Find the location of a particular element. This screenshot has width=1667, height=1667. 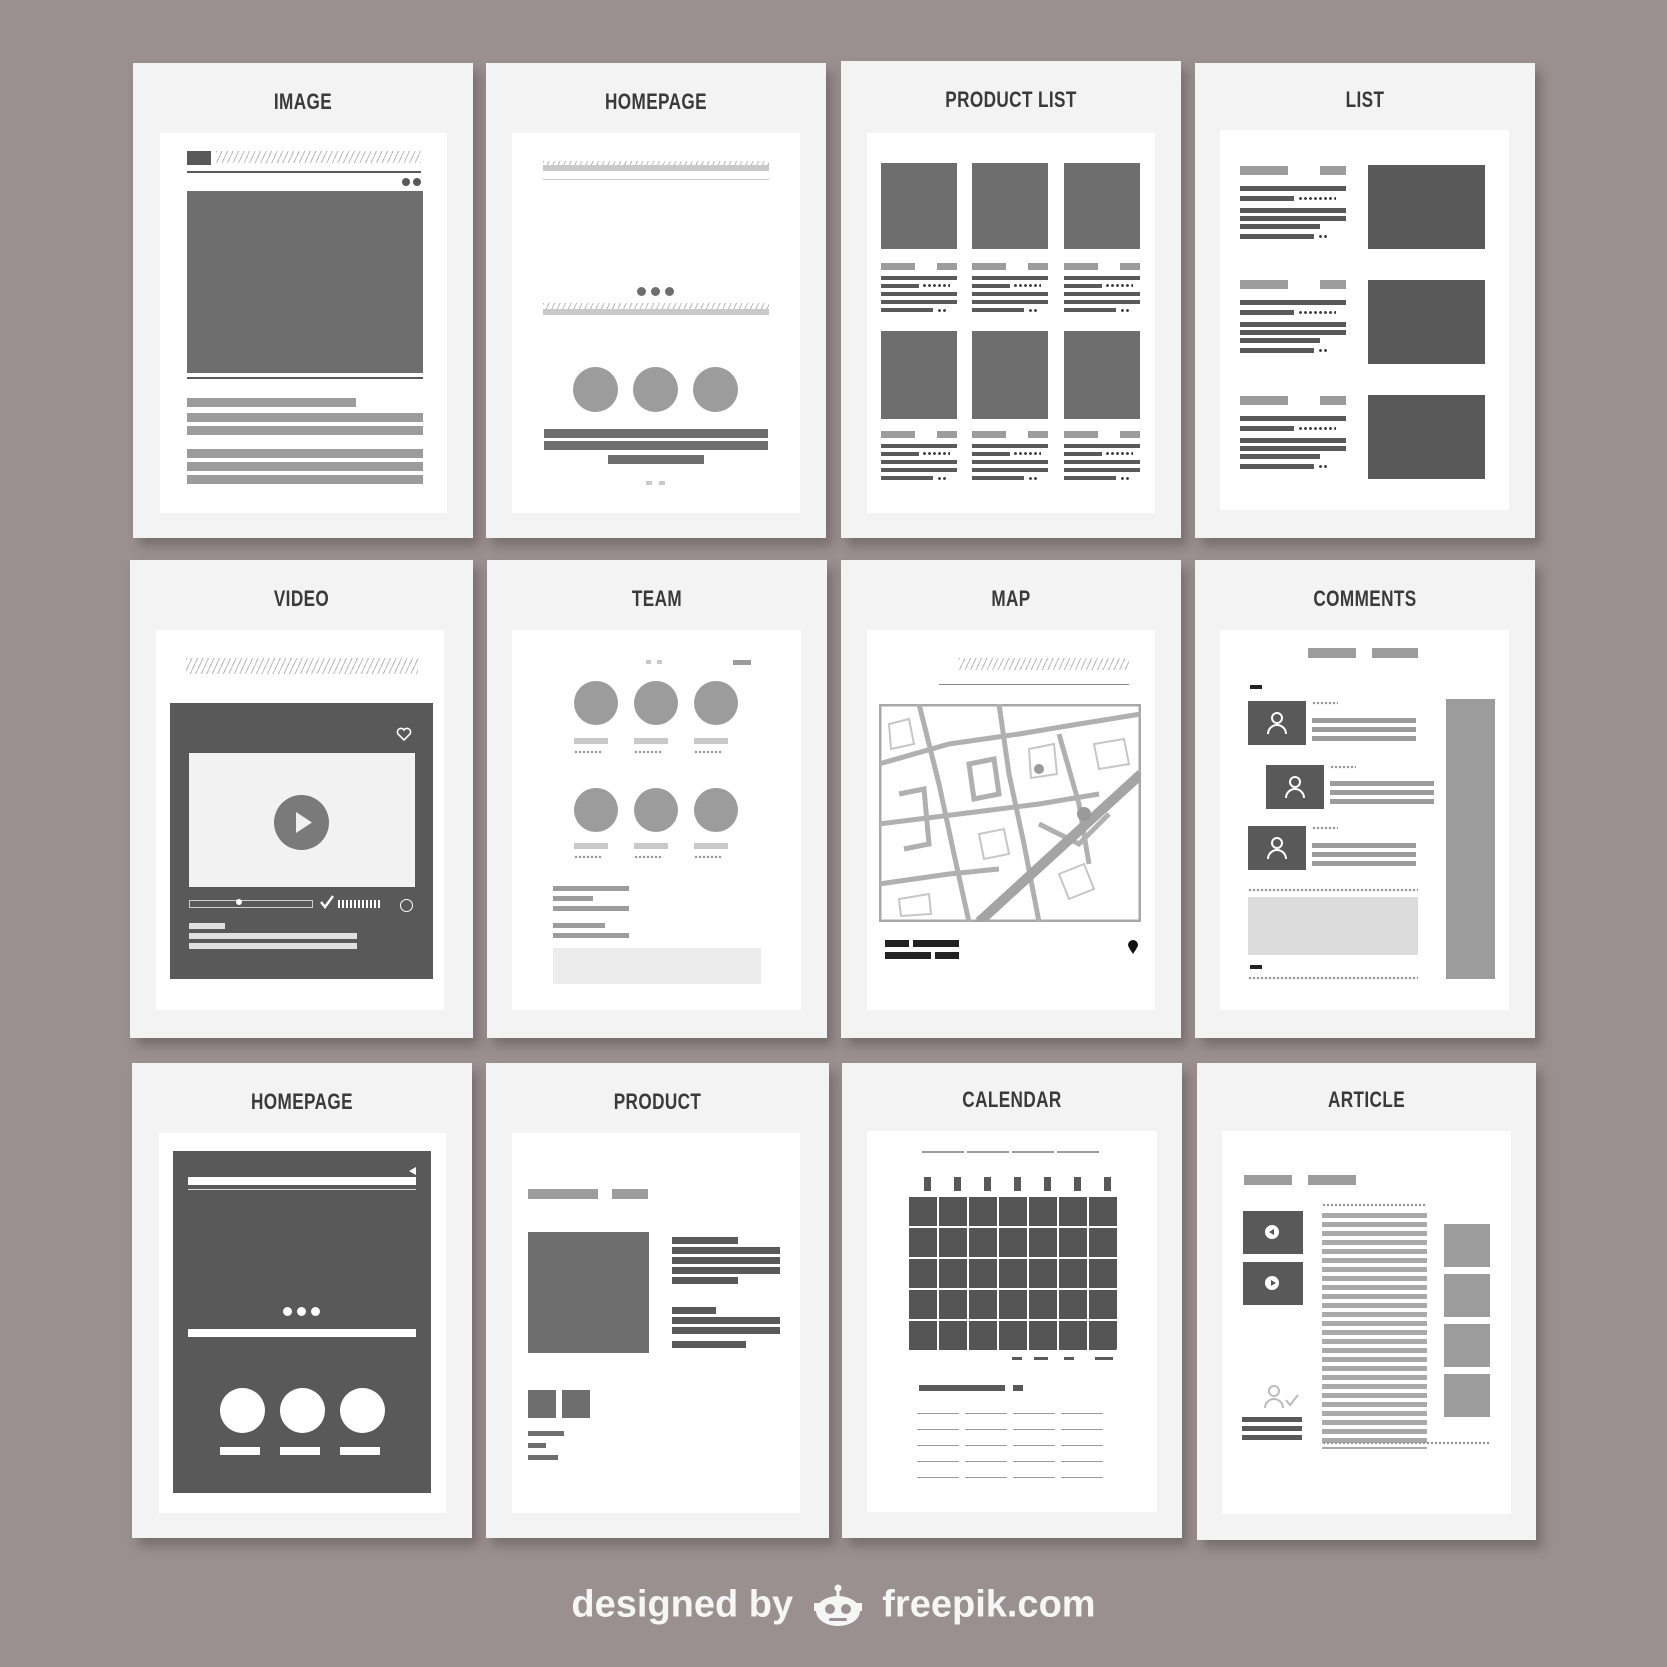

card-title: PRODUCT LIST is located at coordinates (1011, 99).